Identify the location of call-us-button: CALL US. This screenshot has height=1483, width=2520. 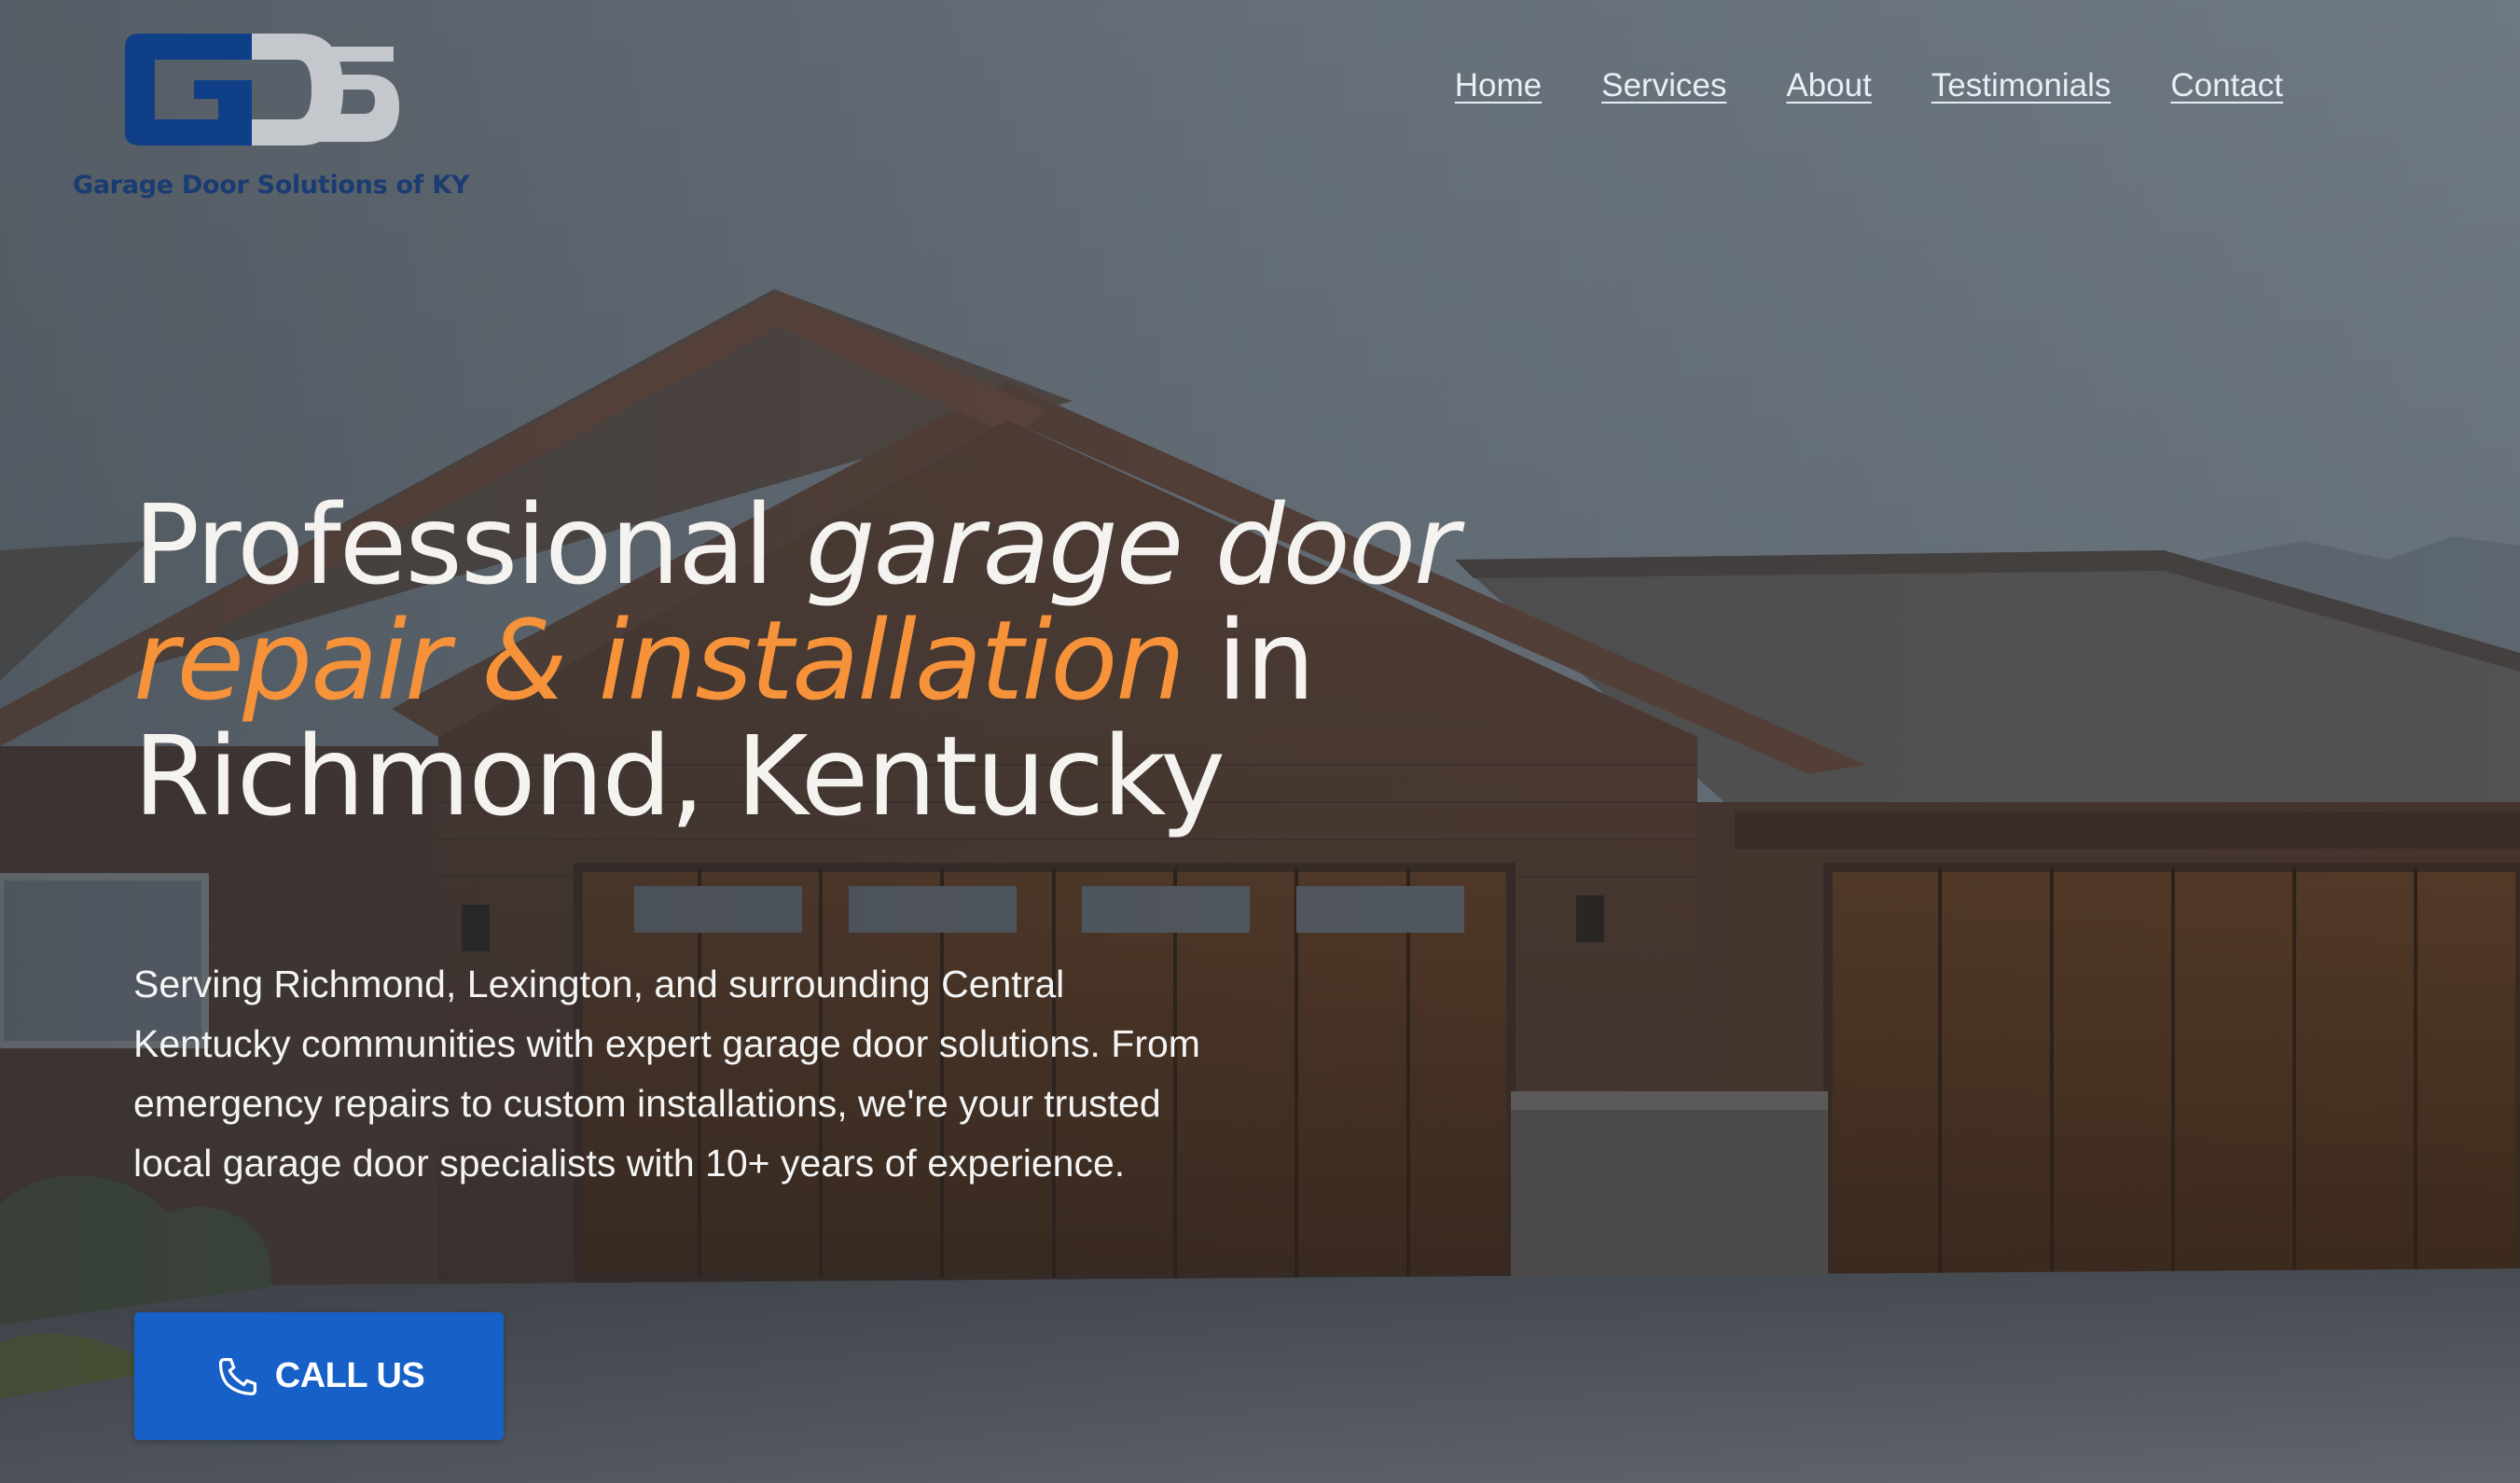
(319, 1376).